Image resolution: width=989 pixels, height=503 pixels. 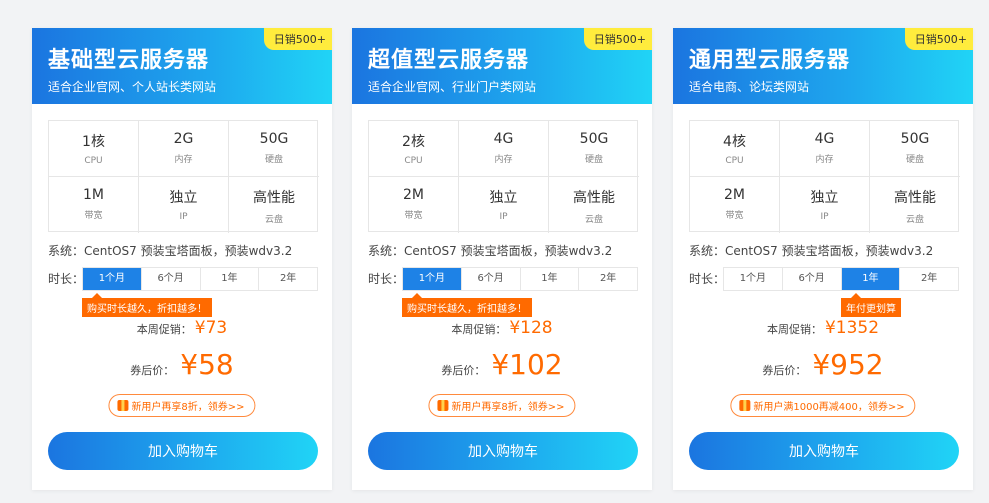 I want to click on card-header: 通用型云服务器 适合电商、论坛类网站 日销500+, so click(x=823, y=66).